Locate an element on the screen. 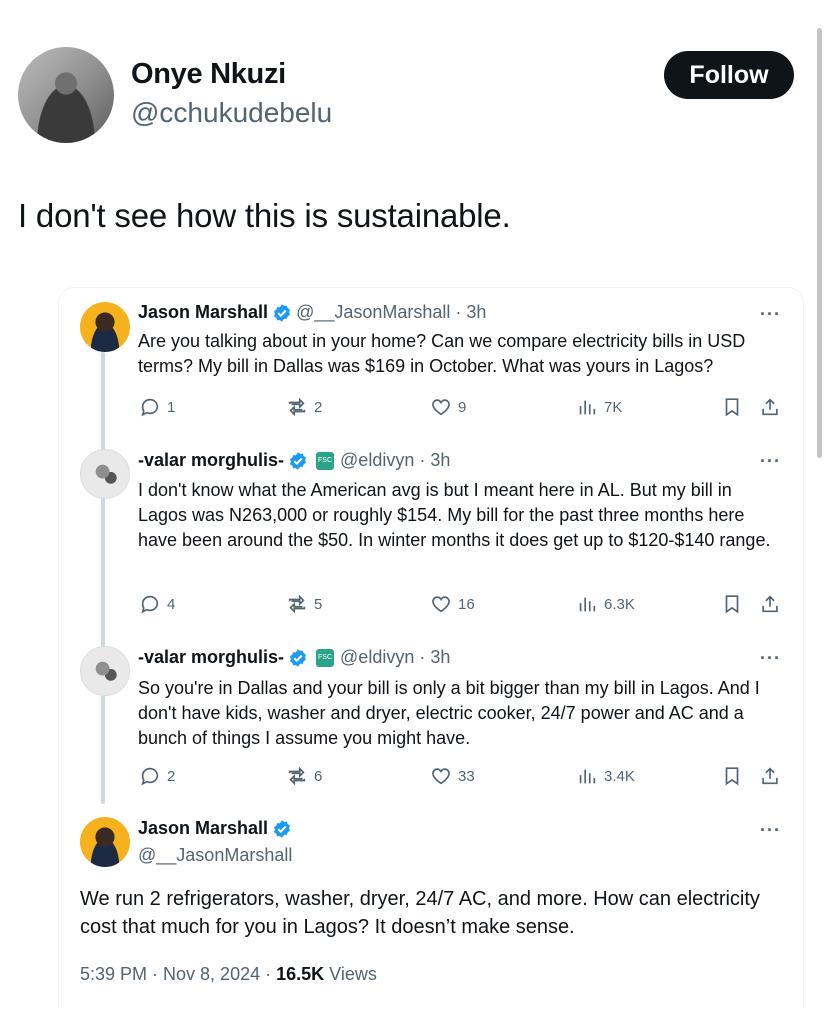 Image resolution: width=828 pixels, height=1036 pixels. reply-button: 1 is located at coordinates (157, 407).